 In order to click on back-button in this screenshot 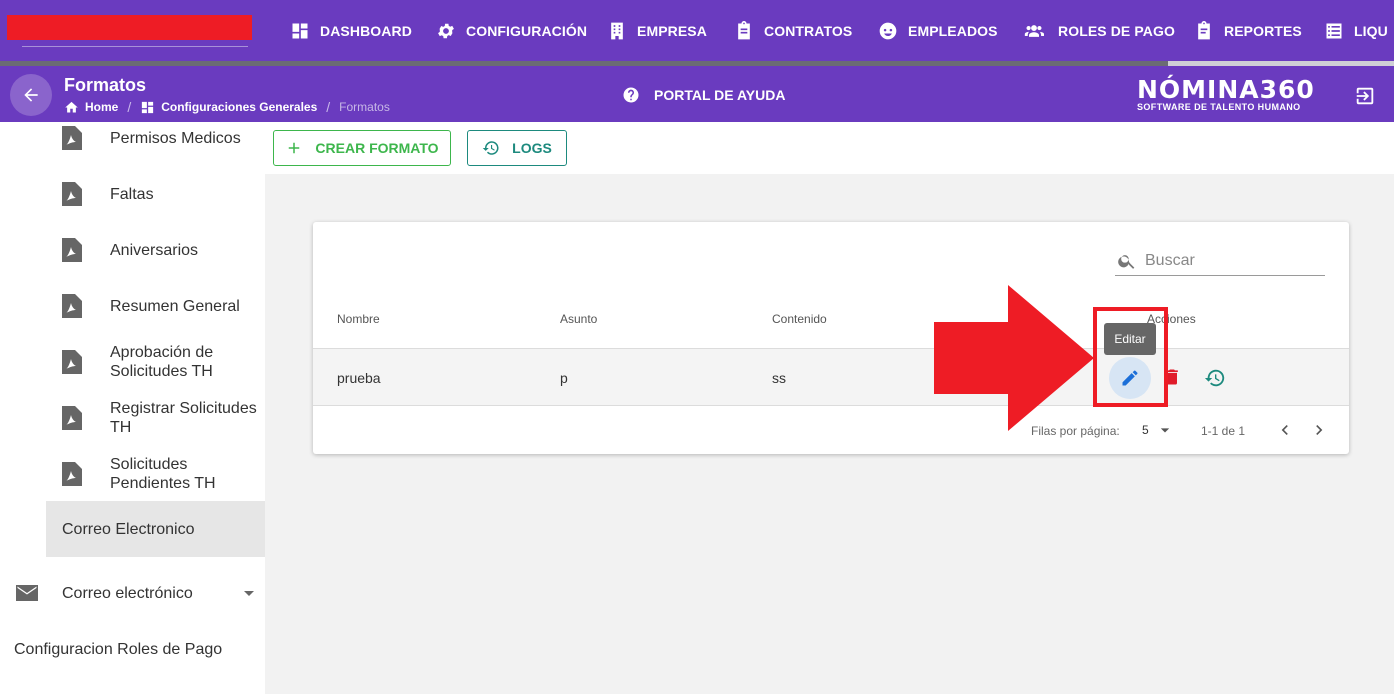, I will do `click(31, 95)`.